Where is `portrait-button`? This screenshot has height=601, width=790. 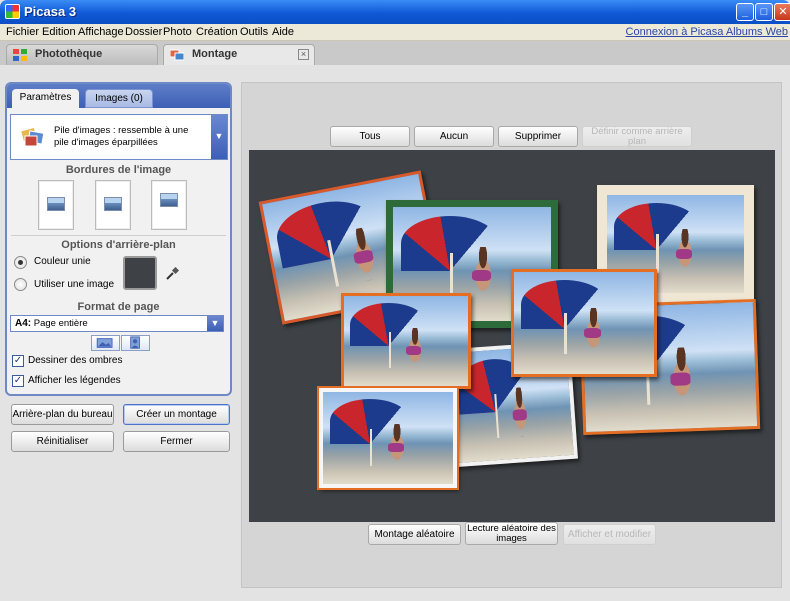
portrait-button is located at coordinates (135, 343).